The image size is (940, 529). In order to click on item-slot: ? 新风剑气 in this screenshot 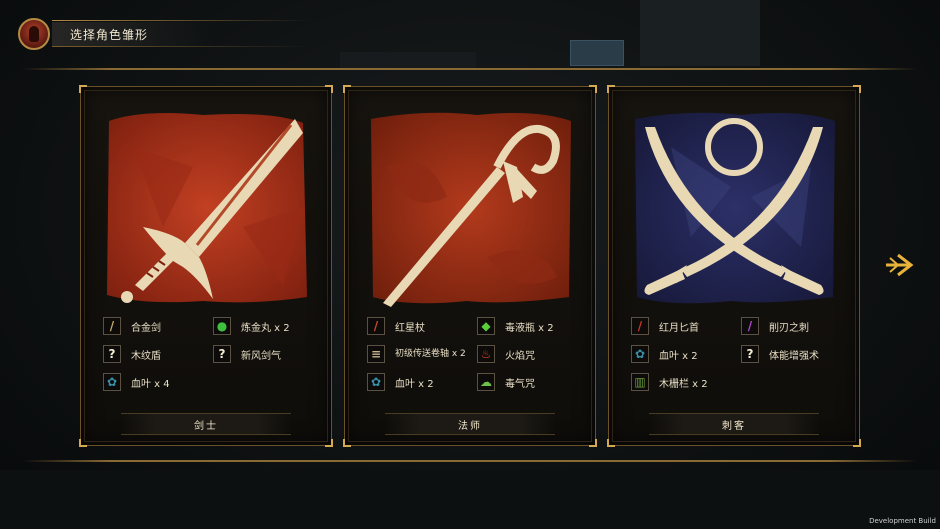, I will do `click(247, 354)`.